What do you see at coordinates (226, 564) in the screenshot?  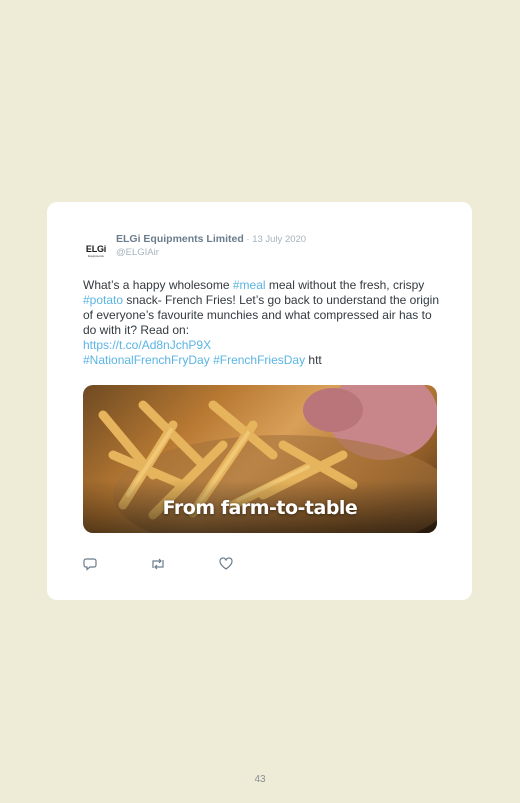 I see `heart-icon` at bounding box center [226, 564].